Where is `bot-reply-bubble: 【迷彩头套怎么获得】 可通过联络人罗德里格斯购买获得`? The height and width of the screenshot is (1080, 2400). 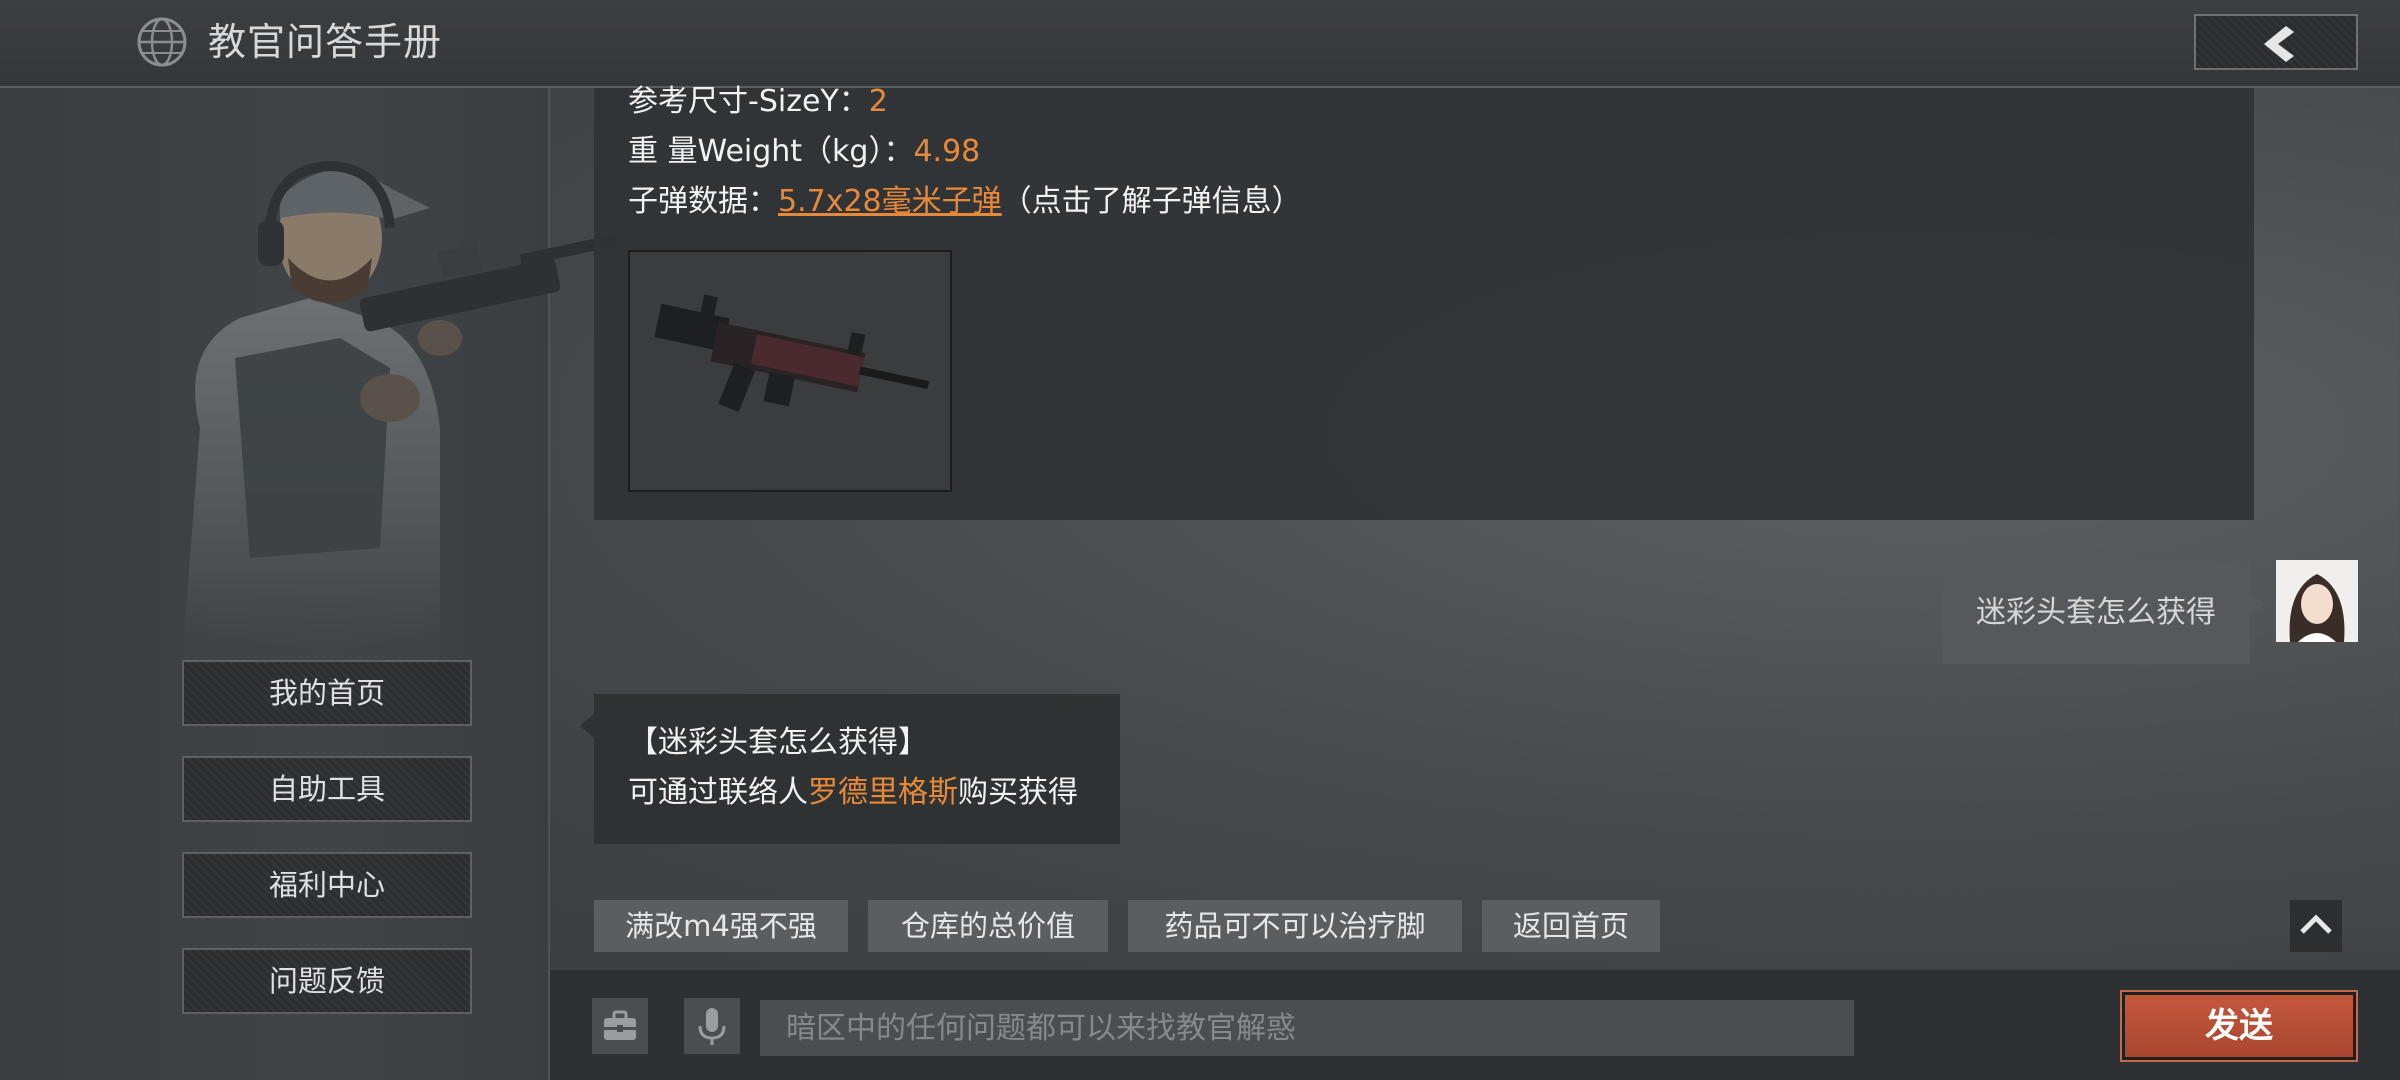 bot-reply-bubble: 【迷彩头套怎么获得】 可通过联络人罗德里格斯购买获得 is located at coordinates (850, 769).